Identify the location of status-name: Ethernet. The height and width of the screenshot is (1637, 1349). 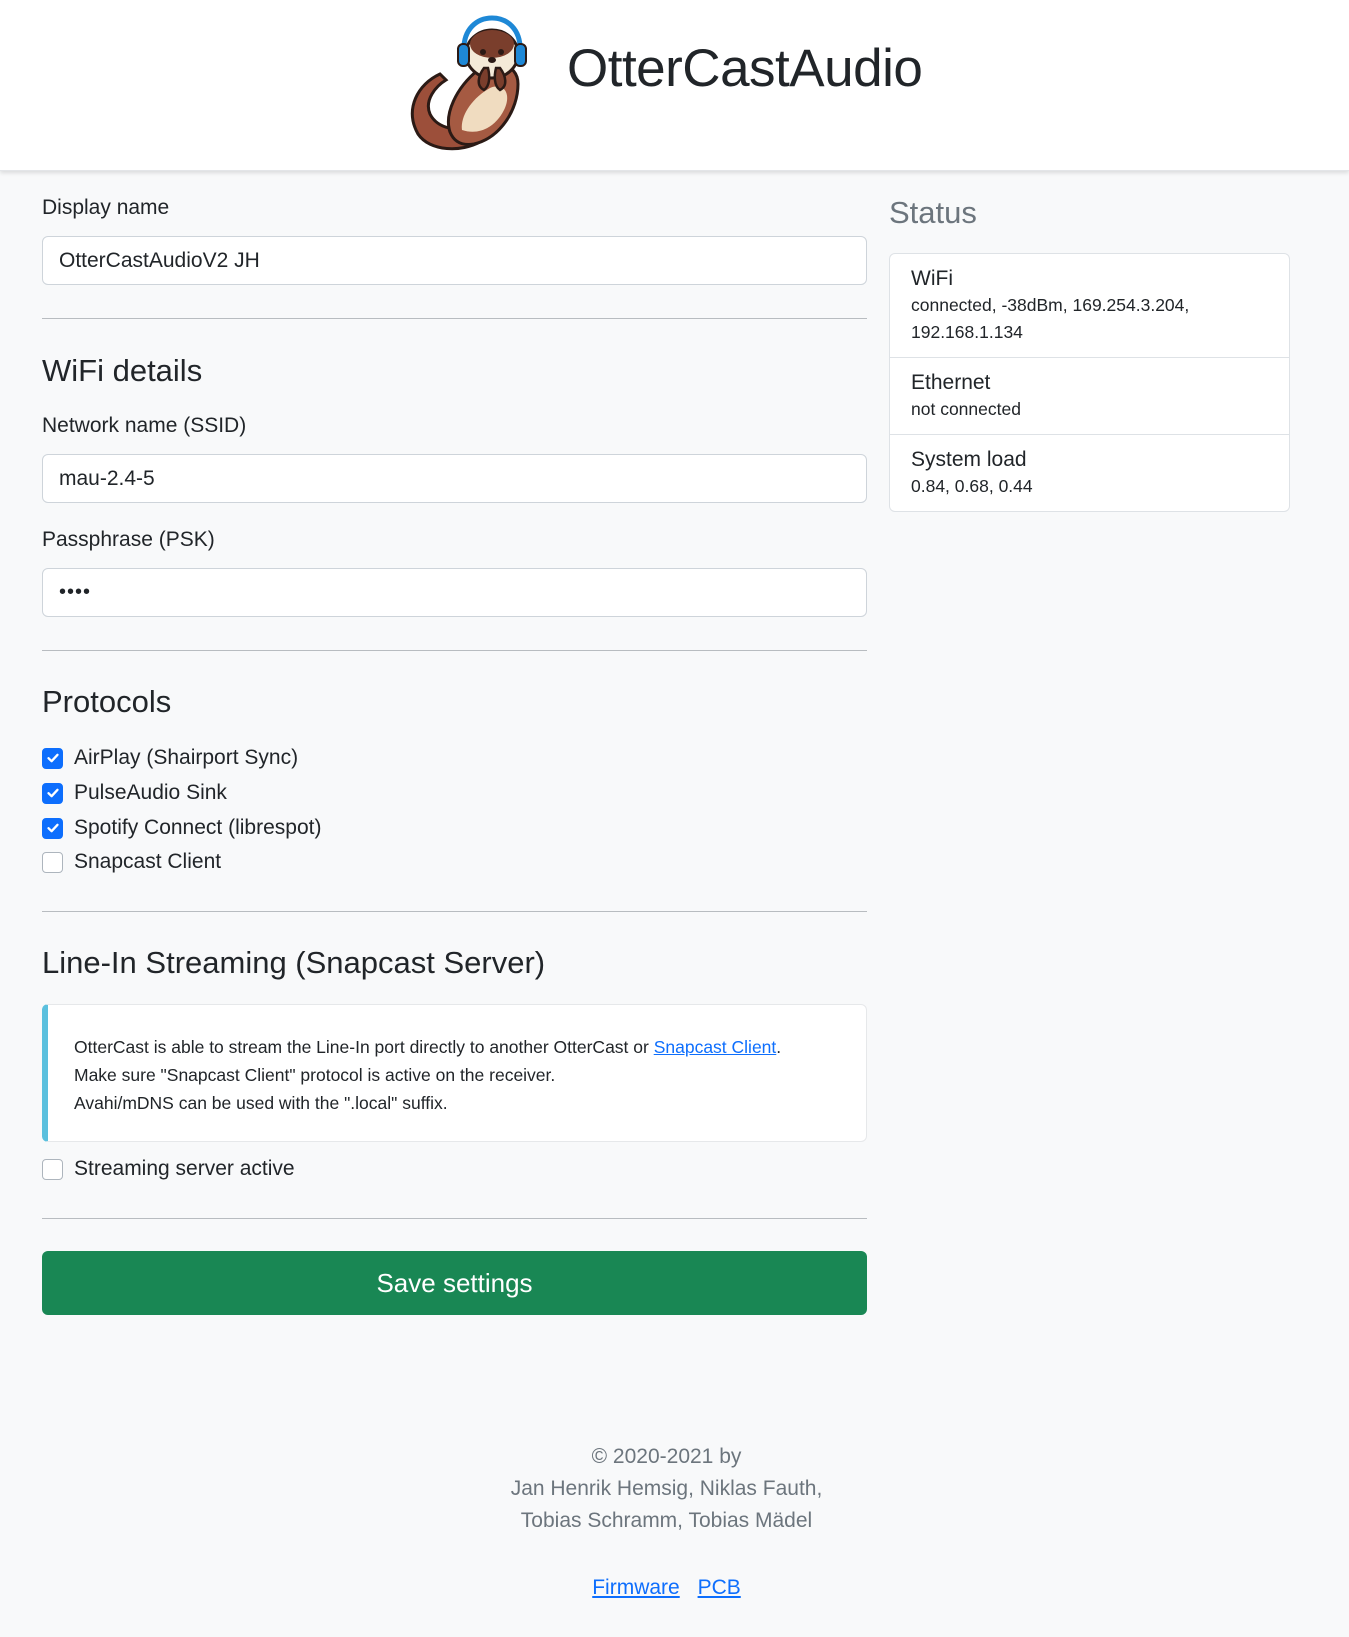
(951, 382).